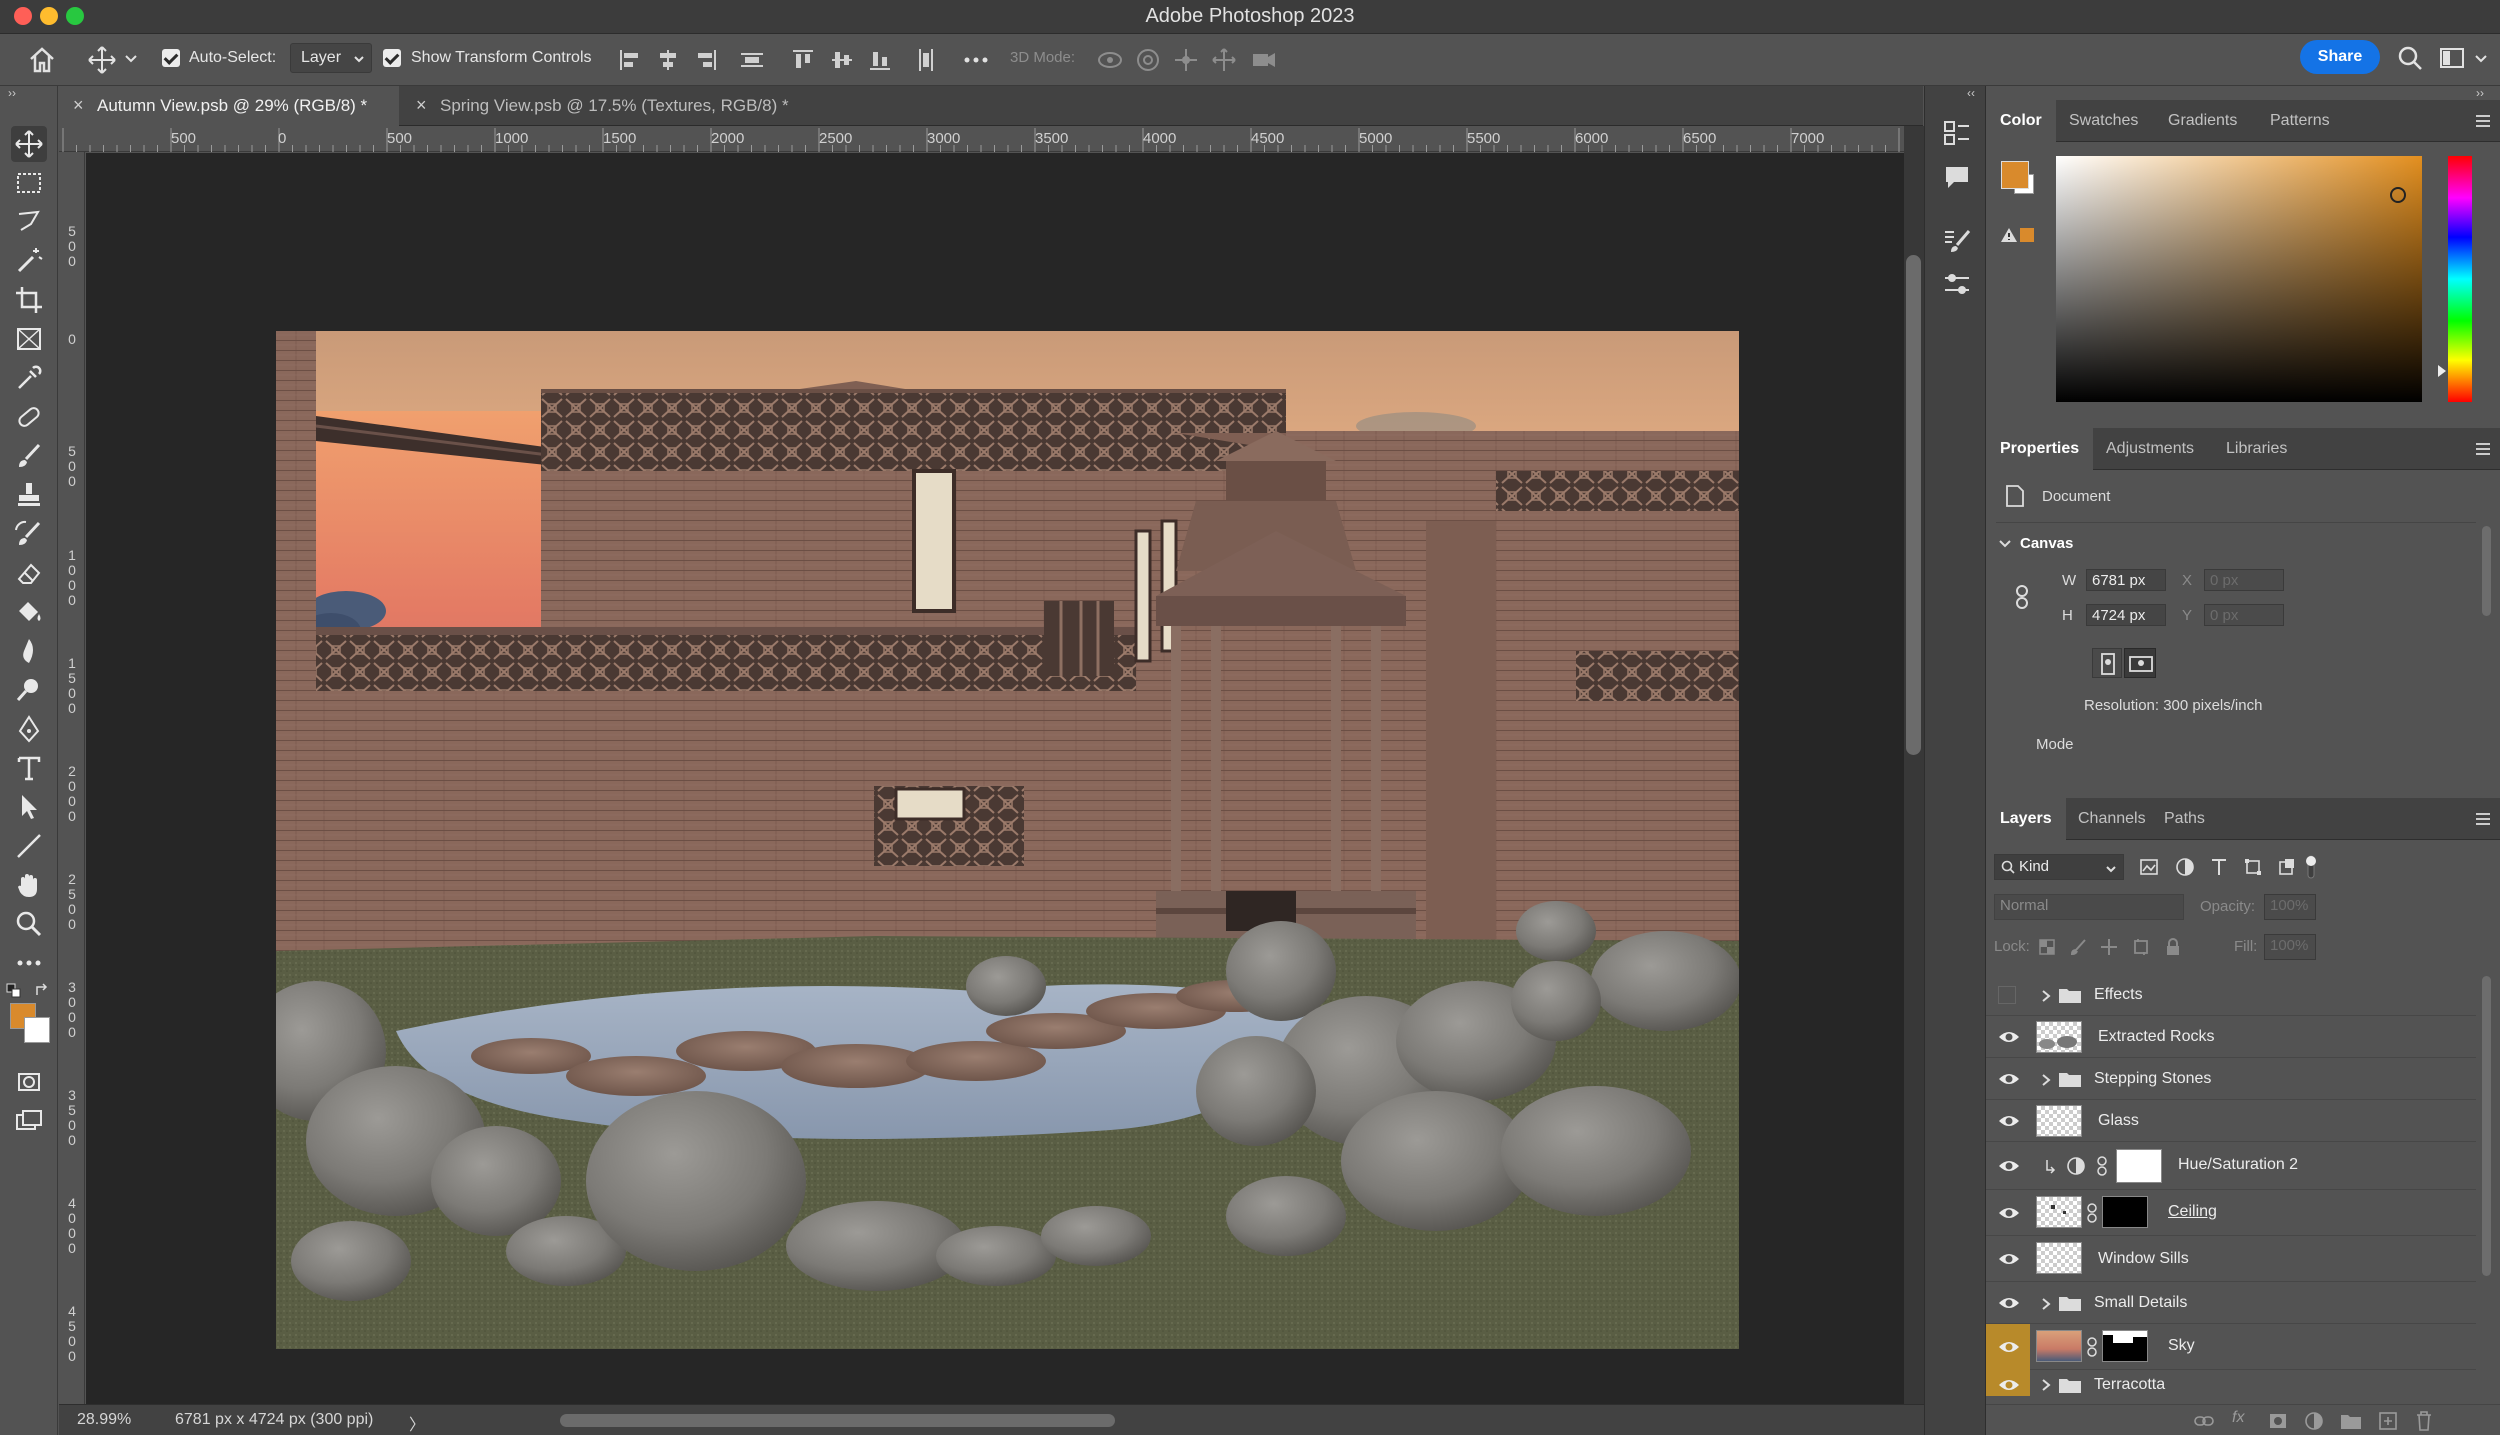  What do you see at coordinates (18, 93) in the screenshot?
I see `expand-toolbar-icon: ››` at bounding box center [18, 93].